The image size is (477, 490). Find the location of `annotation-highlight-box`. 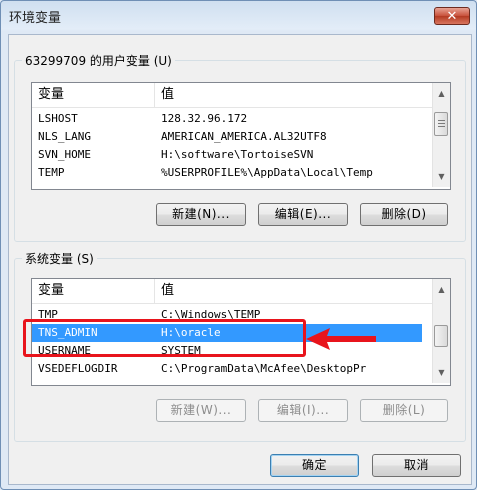

annotation-highlight-box is located at coordinates (164, 338).